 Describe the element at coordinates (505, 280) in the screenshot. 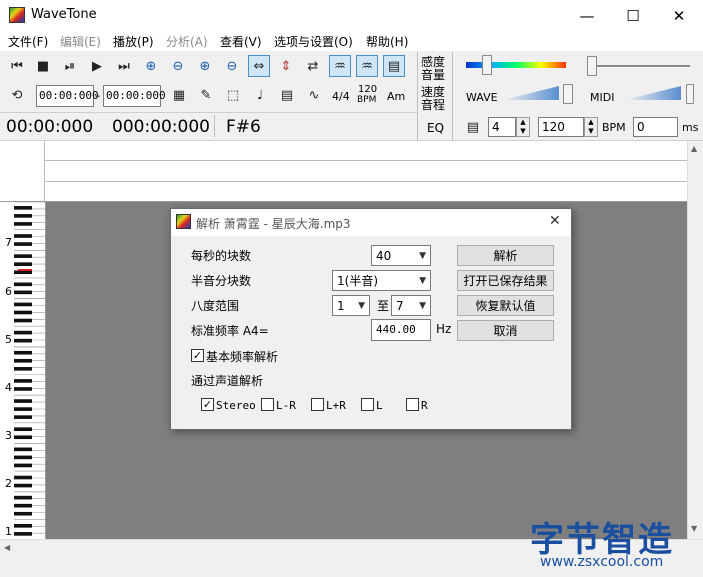

I see `open-saved-button: 打开已保存结果` at that location.